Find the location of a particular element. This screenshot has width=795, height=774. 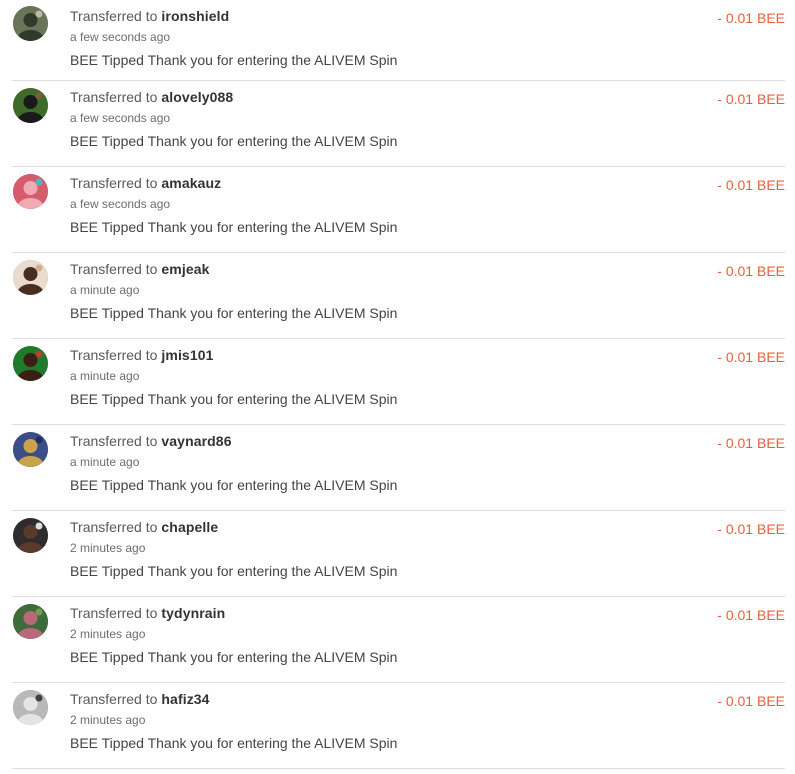

transfer-title: Transferred to jmis101 is located at coordinates (141, 355).